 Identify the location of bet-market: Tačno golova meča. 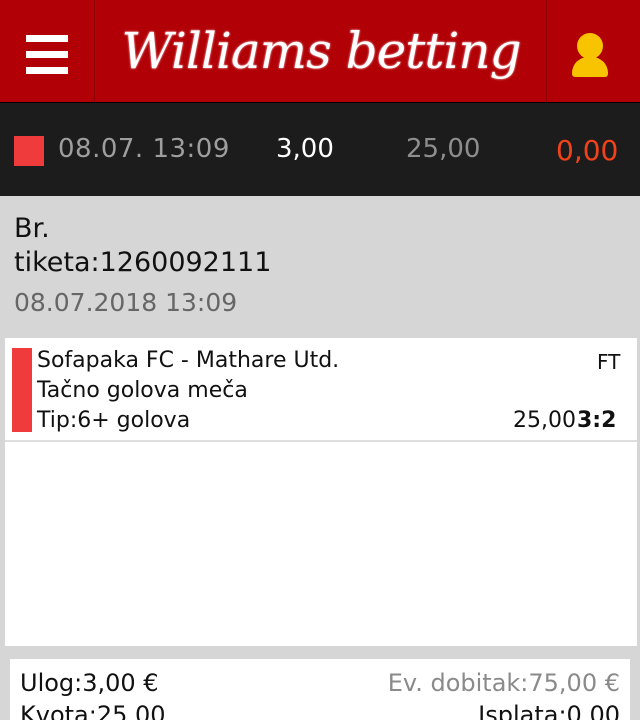
(142, 390).